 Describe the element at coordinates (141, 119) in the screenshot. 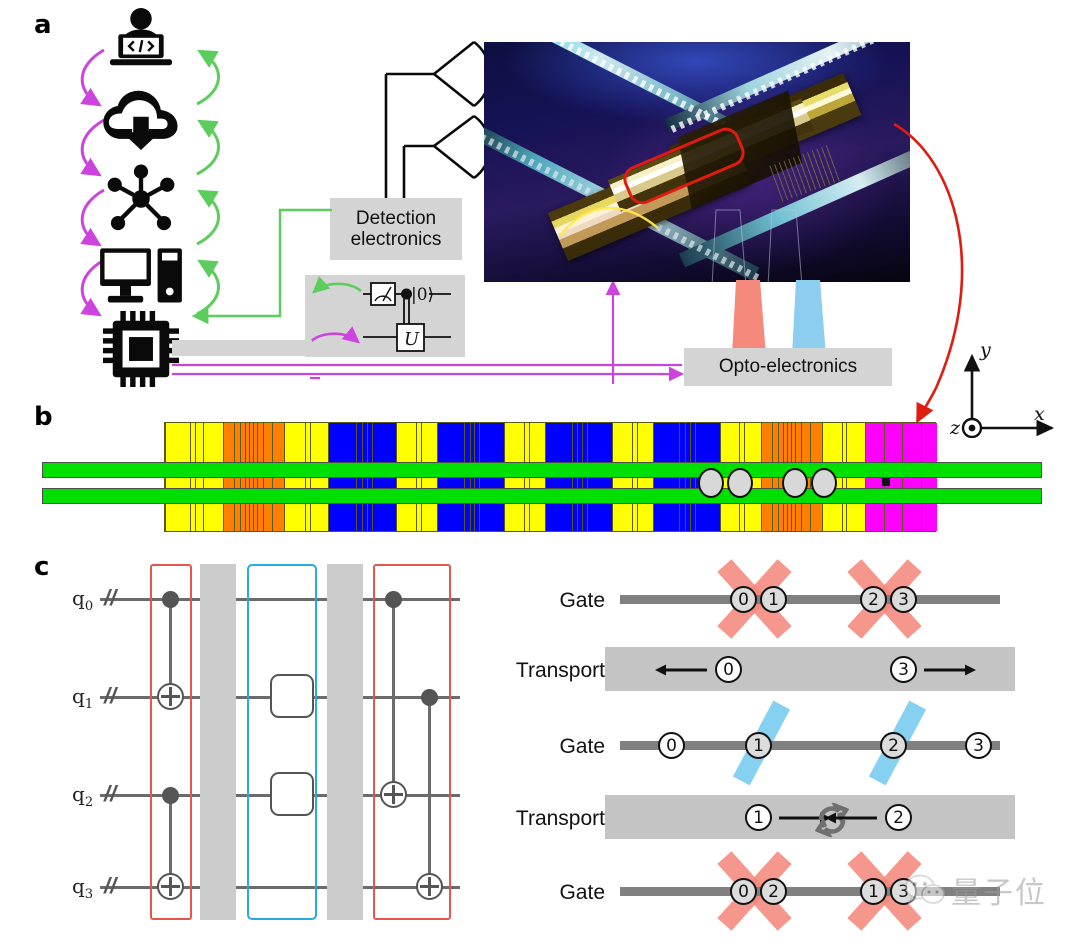

I see `cloud-download-icon` at that location.